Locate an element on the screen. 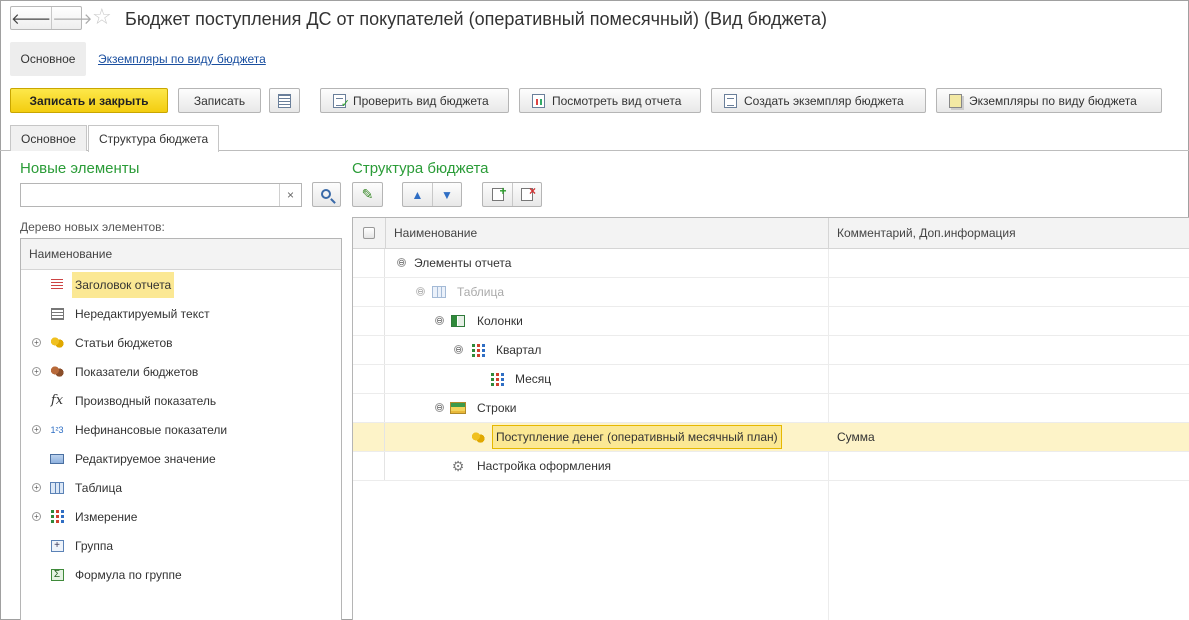  tree-column-header: Наименование is located at coordinates (181, 254).